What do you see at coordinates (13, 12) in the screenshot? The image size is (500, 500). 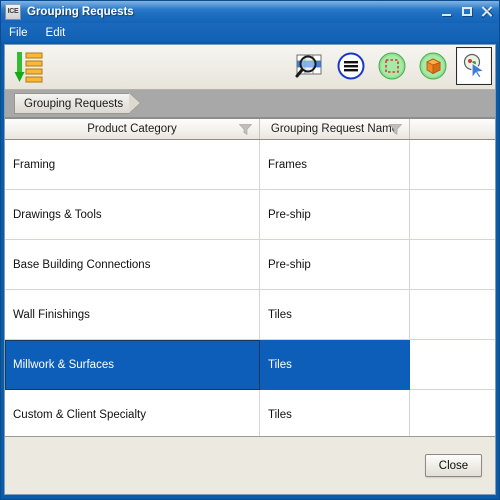 I see `app-icon: ICE` at bounding box center [13, 12].